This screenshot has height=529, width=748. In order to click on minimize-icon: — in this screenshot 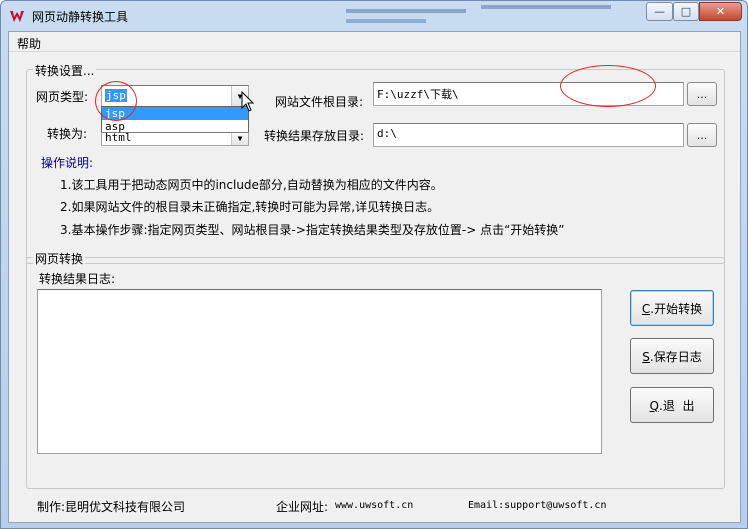, I will do `click(659, 11)`.